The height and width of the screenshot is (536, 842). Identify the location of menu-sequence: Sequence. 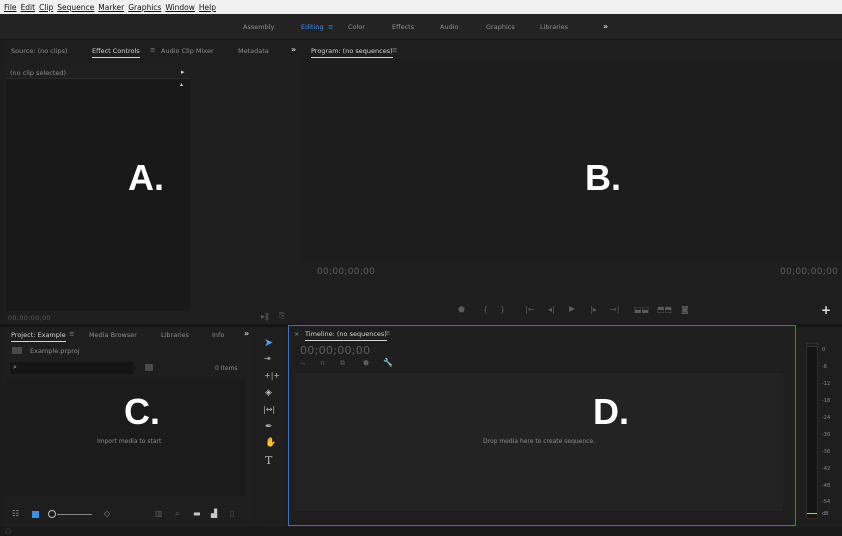
(75, 7).